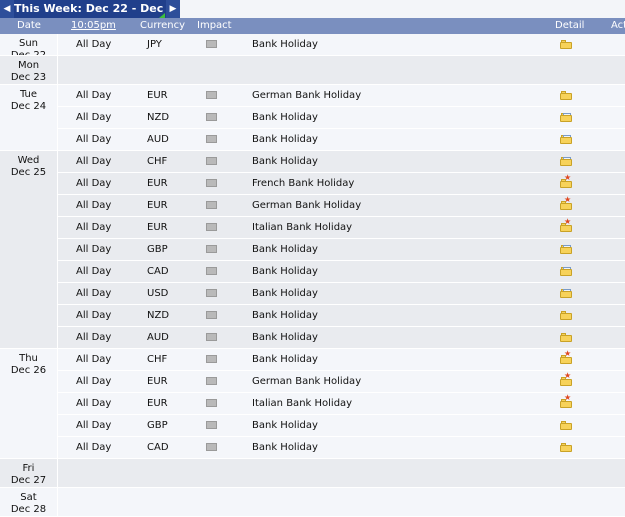 This screenshot has height=517, width=625. Describe the element at coordinates (158, 447) in the screenshot. I see `event-currency: CAD` at that location.